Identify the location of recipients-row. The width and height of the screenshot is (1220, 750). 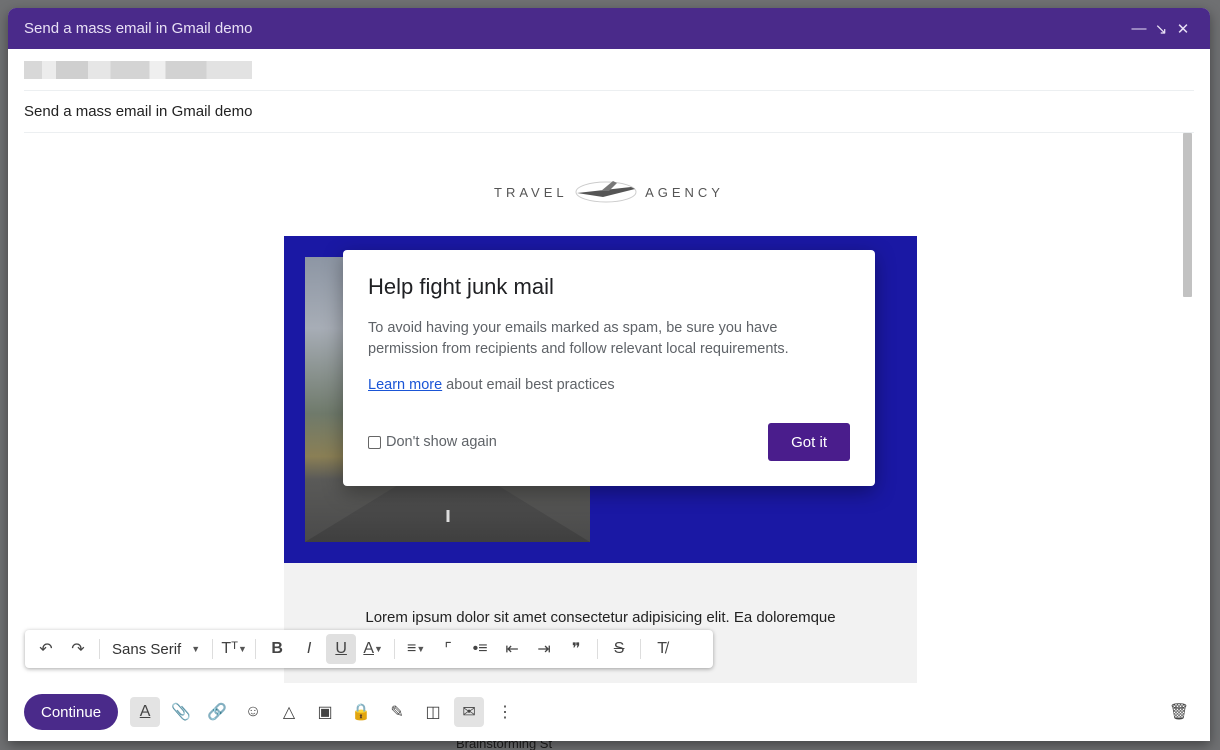
(609, 70).